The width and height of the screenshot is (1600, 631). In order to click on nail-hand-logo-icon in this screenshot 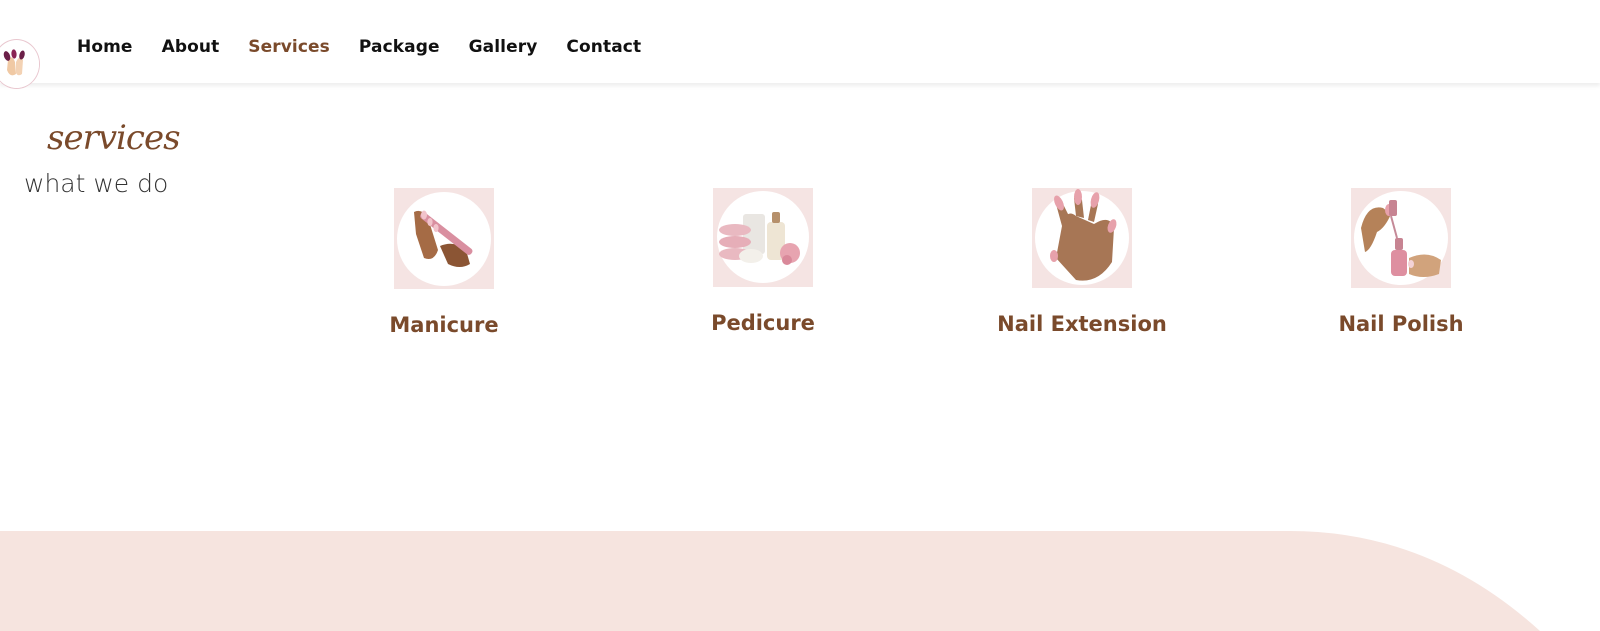, I will do `click(20, 64)`.